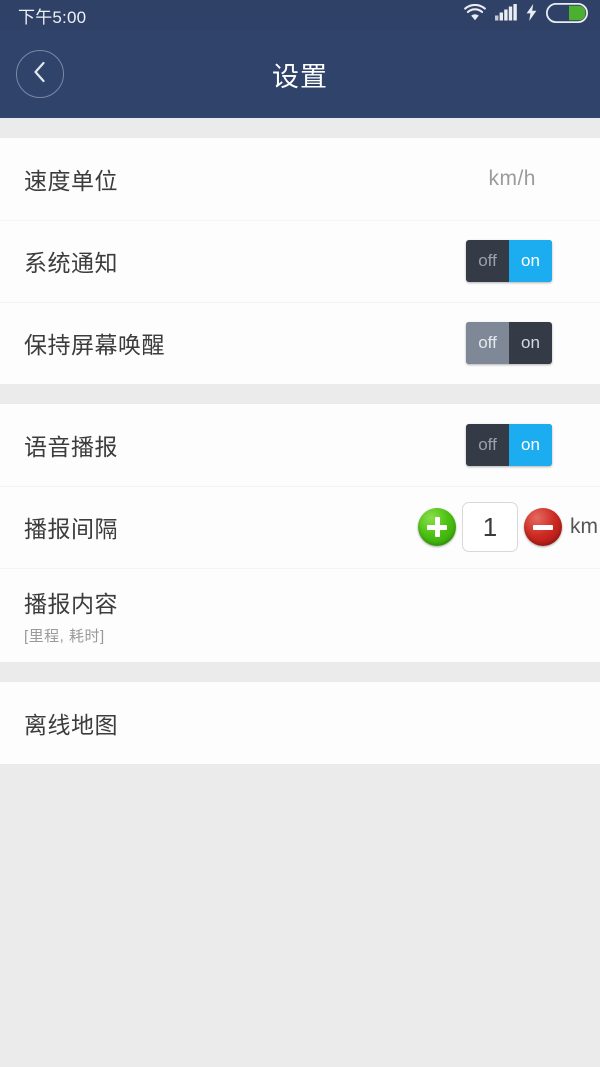 The width and height of the screenshot is (600, 1067). I want to click on settings-row-label: 速度单位, so click(71, 181).